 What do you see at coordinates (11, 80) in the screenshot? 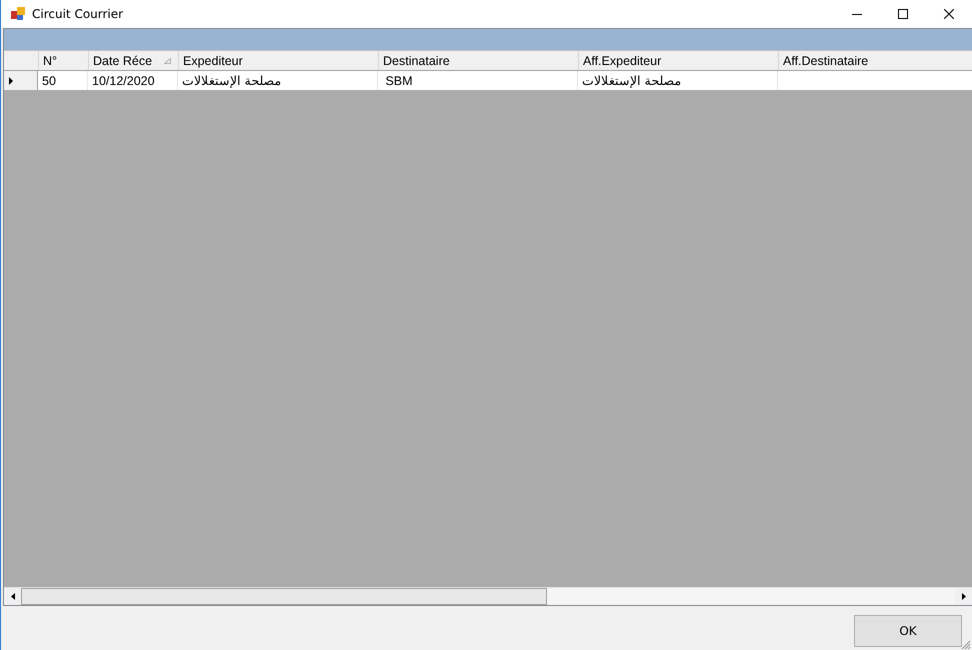
I see `current-row-icon` at bounding box center [11, 80].